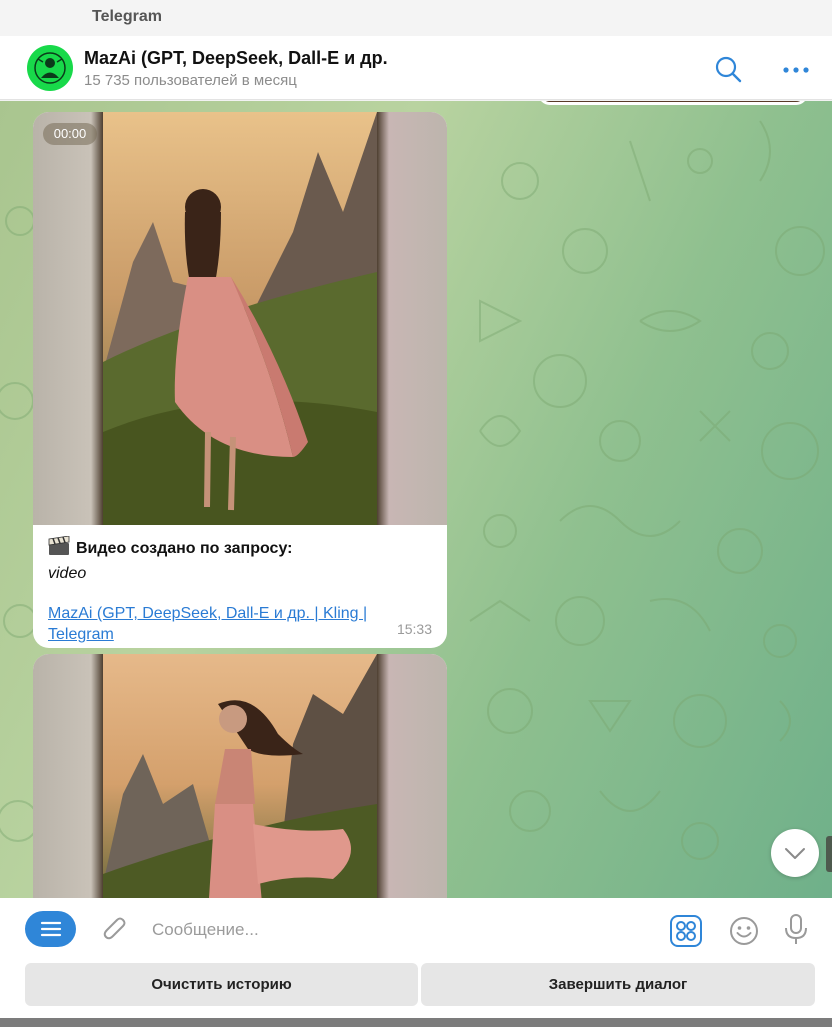 This screenshot has height=1027, width=832. What do you see at coordinates (221, 984) in the screenshot?
I see `clear-history-button: Очистить историю` at bounding box center [221, 984].